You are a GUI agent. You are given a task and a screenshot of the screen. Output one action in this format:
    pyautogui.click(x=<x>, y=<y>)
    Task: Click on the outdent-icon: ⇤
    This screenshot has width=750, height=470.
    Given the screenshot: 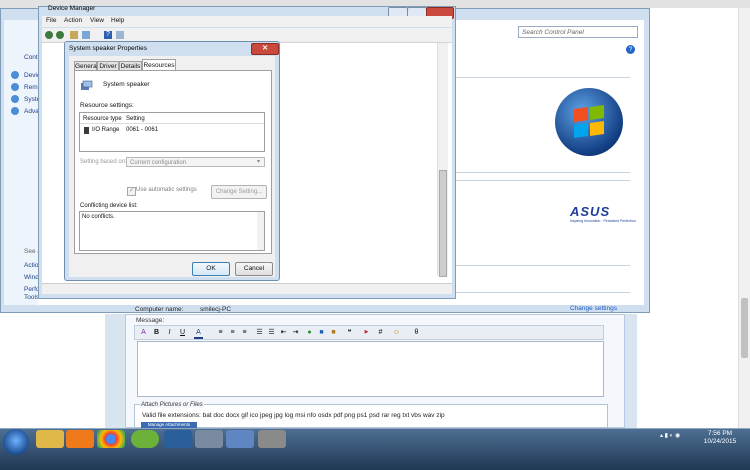 What is the action you would take?
    pyautogui.click(x=283, y=332)
    